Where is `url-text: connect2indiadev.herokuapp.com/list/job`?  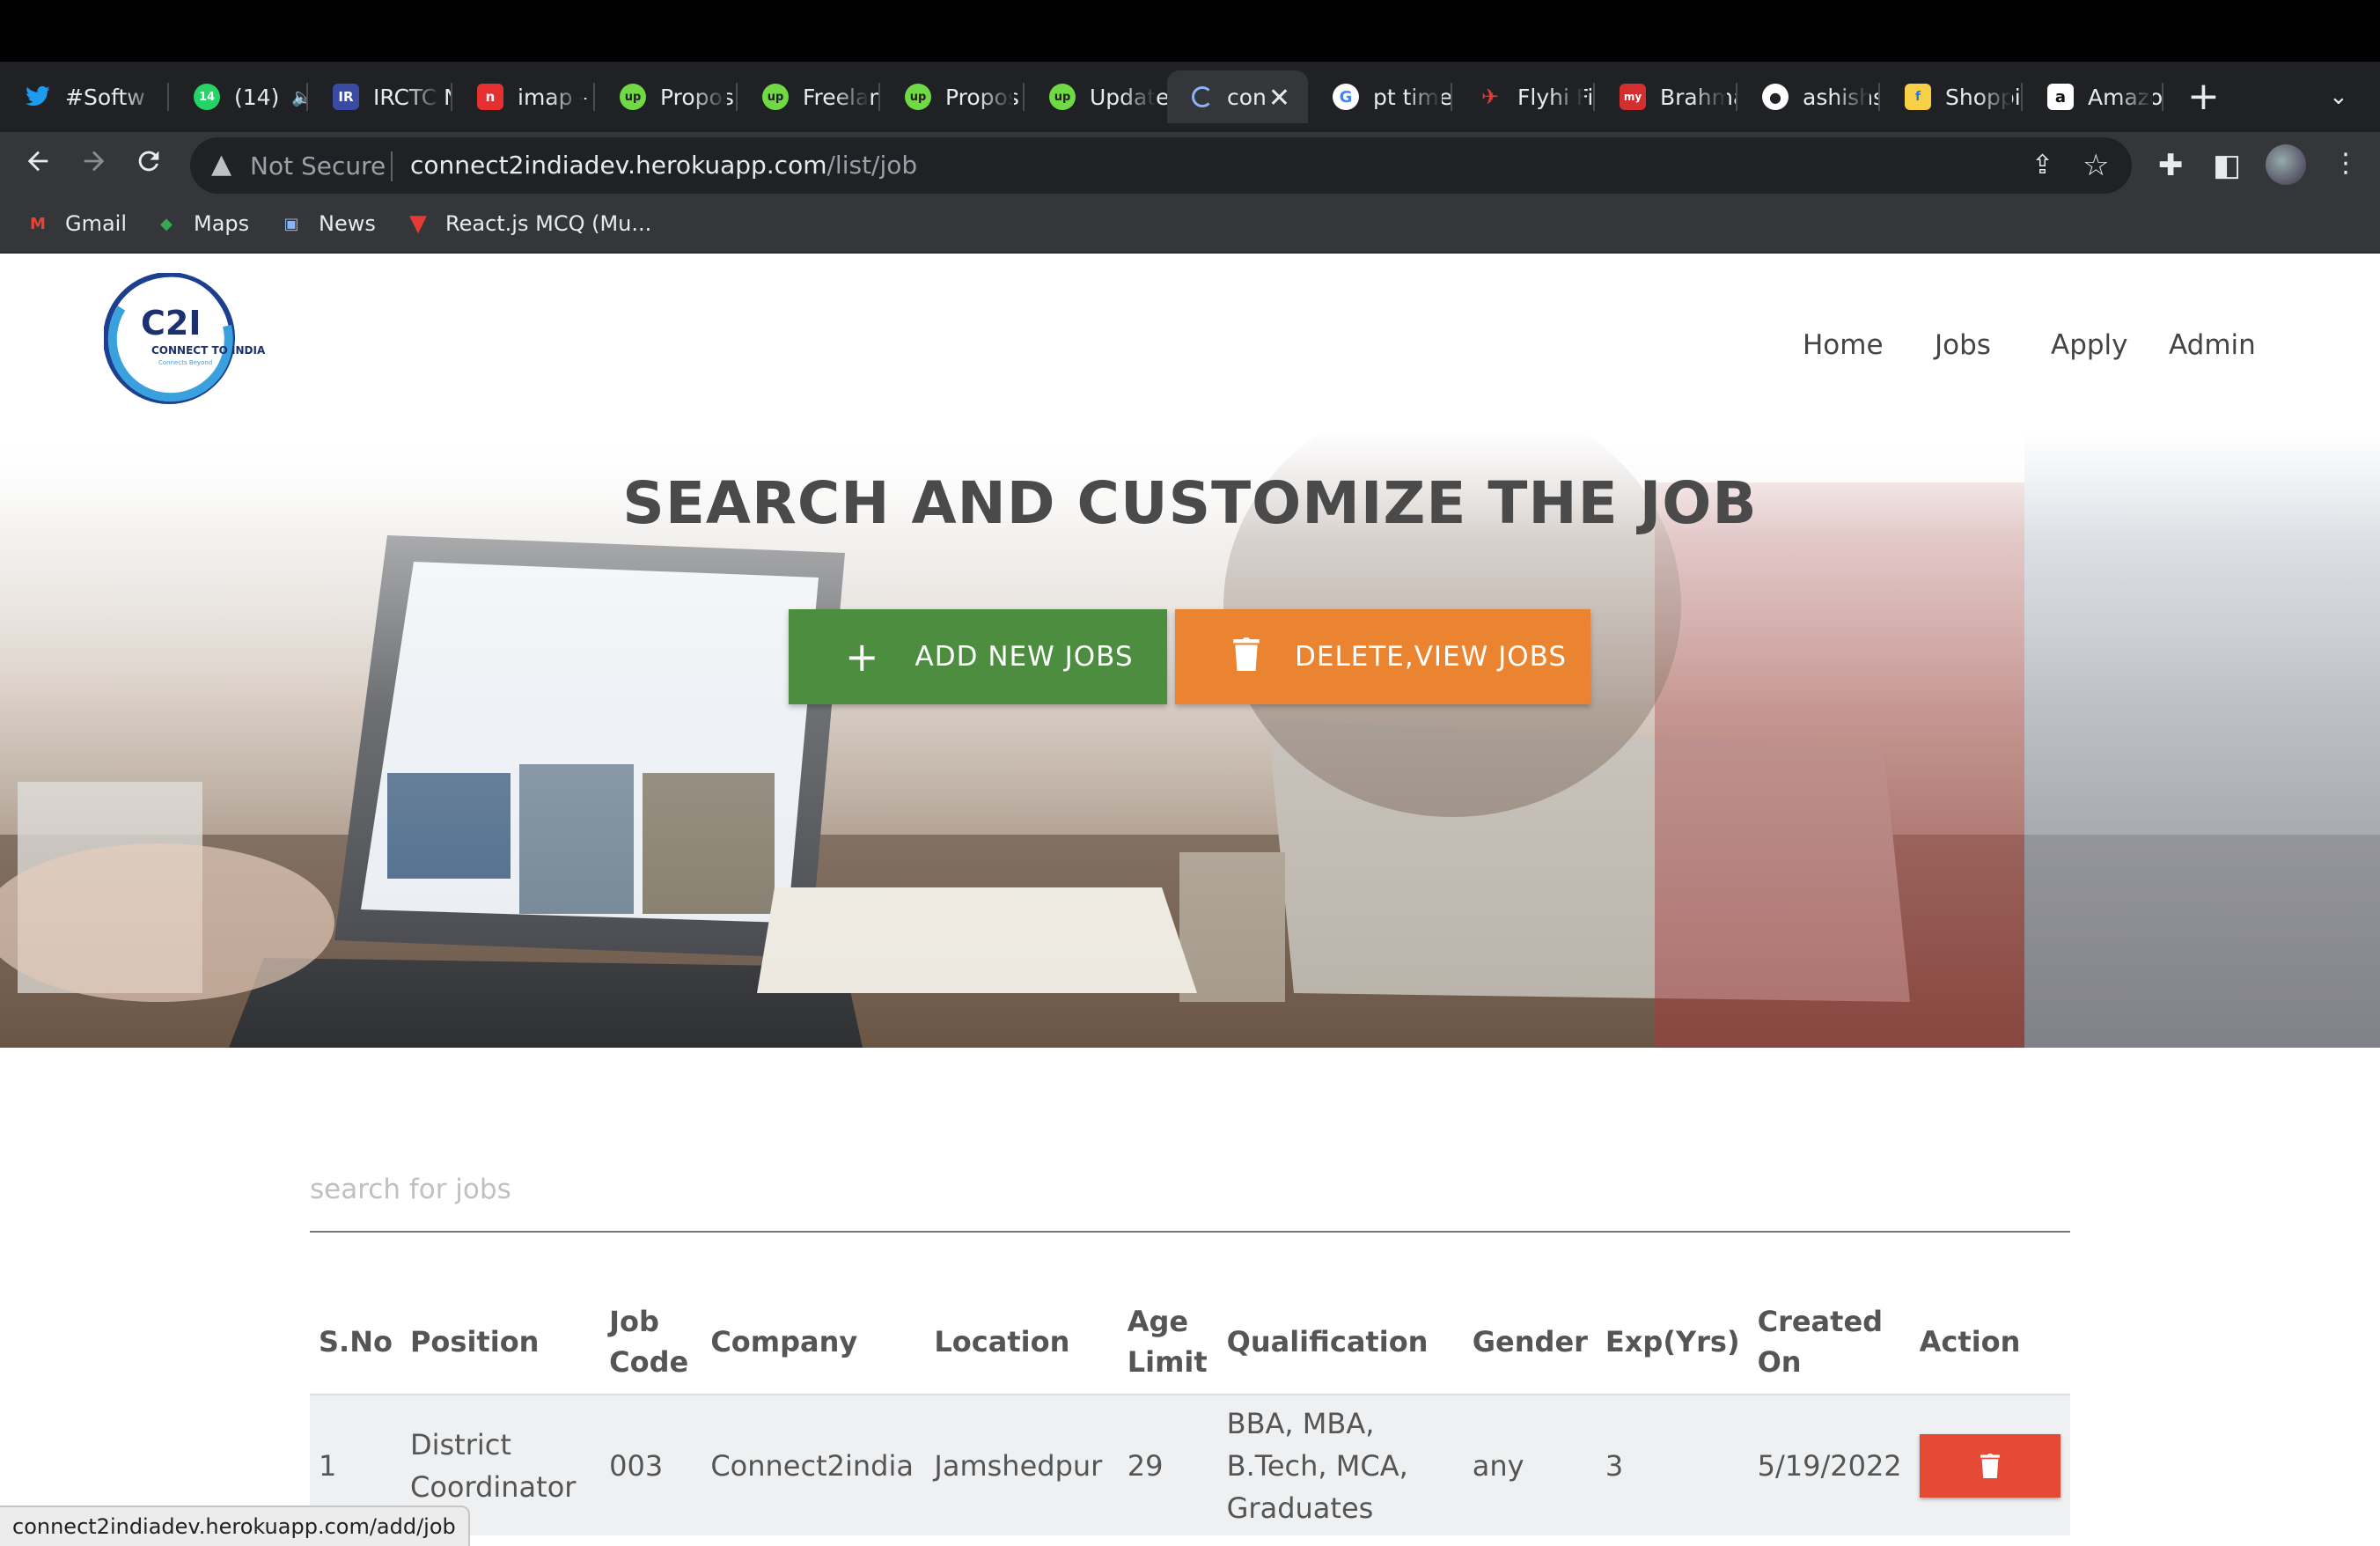
url-text: connect2indiadev.herokuapp.com/list/job is located at coordinates (663, 165).